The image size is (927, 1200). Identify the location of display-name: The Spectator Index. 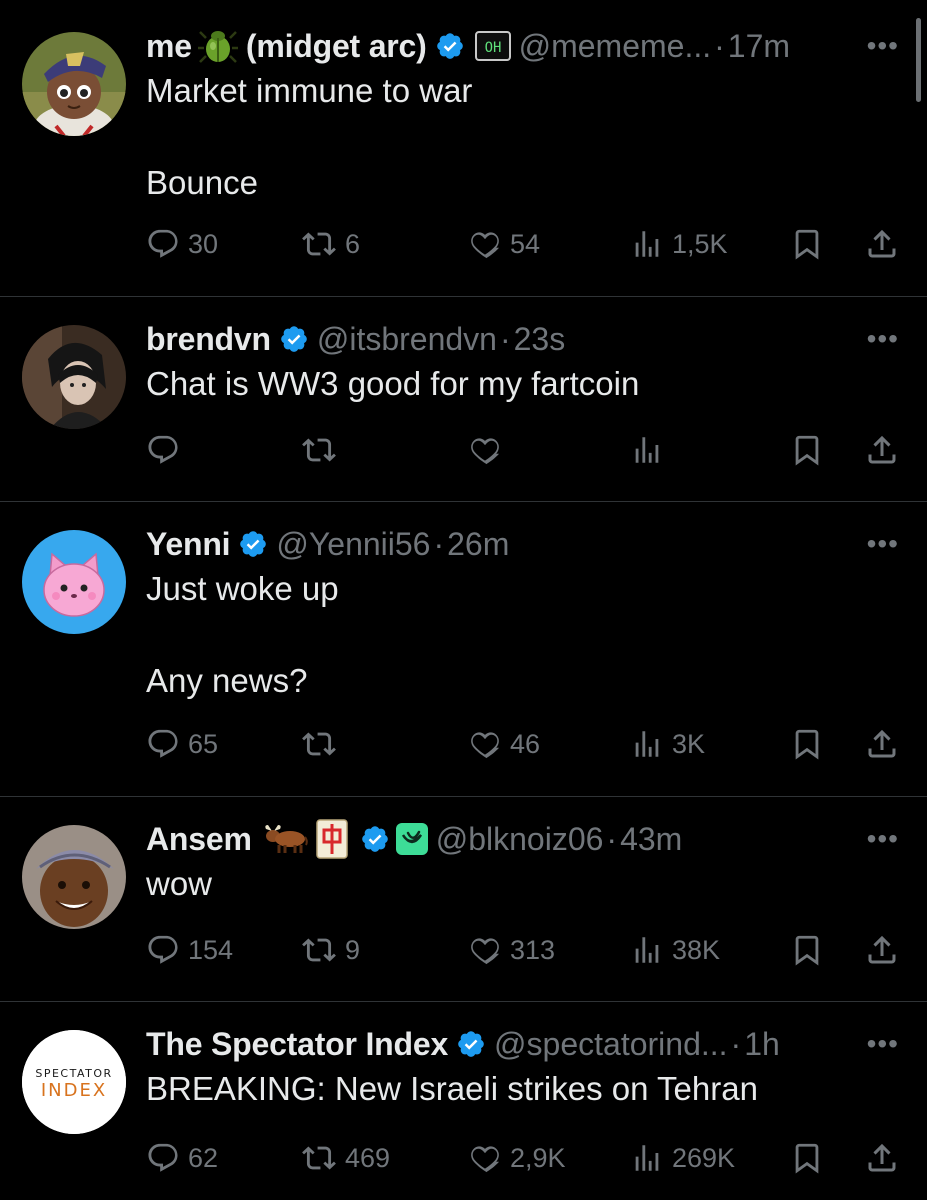
(297, 1044).